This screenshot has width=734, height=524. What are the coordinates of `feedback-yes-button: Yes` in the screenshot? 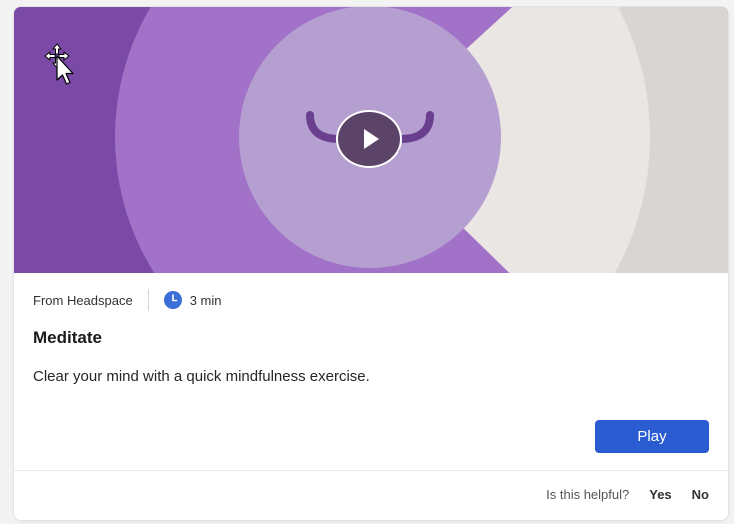 It's located at (660, 494).